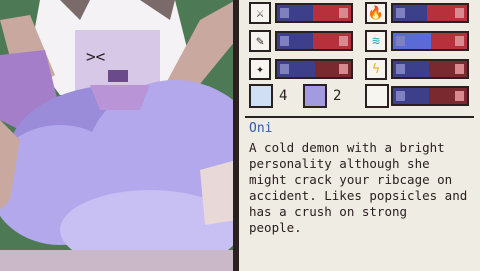 The image size is (480, 271). What do you see at coordinates (376, 69) in the screenshot?
I see `lightning-icon: ϟ` at bounding box center [376, 69].